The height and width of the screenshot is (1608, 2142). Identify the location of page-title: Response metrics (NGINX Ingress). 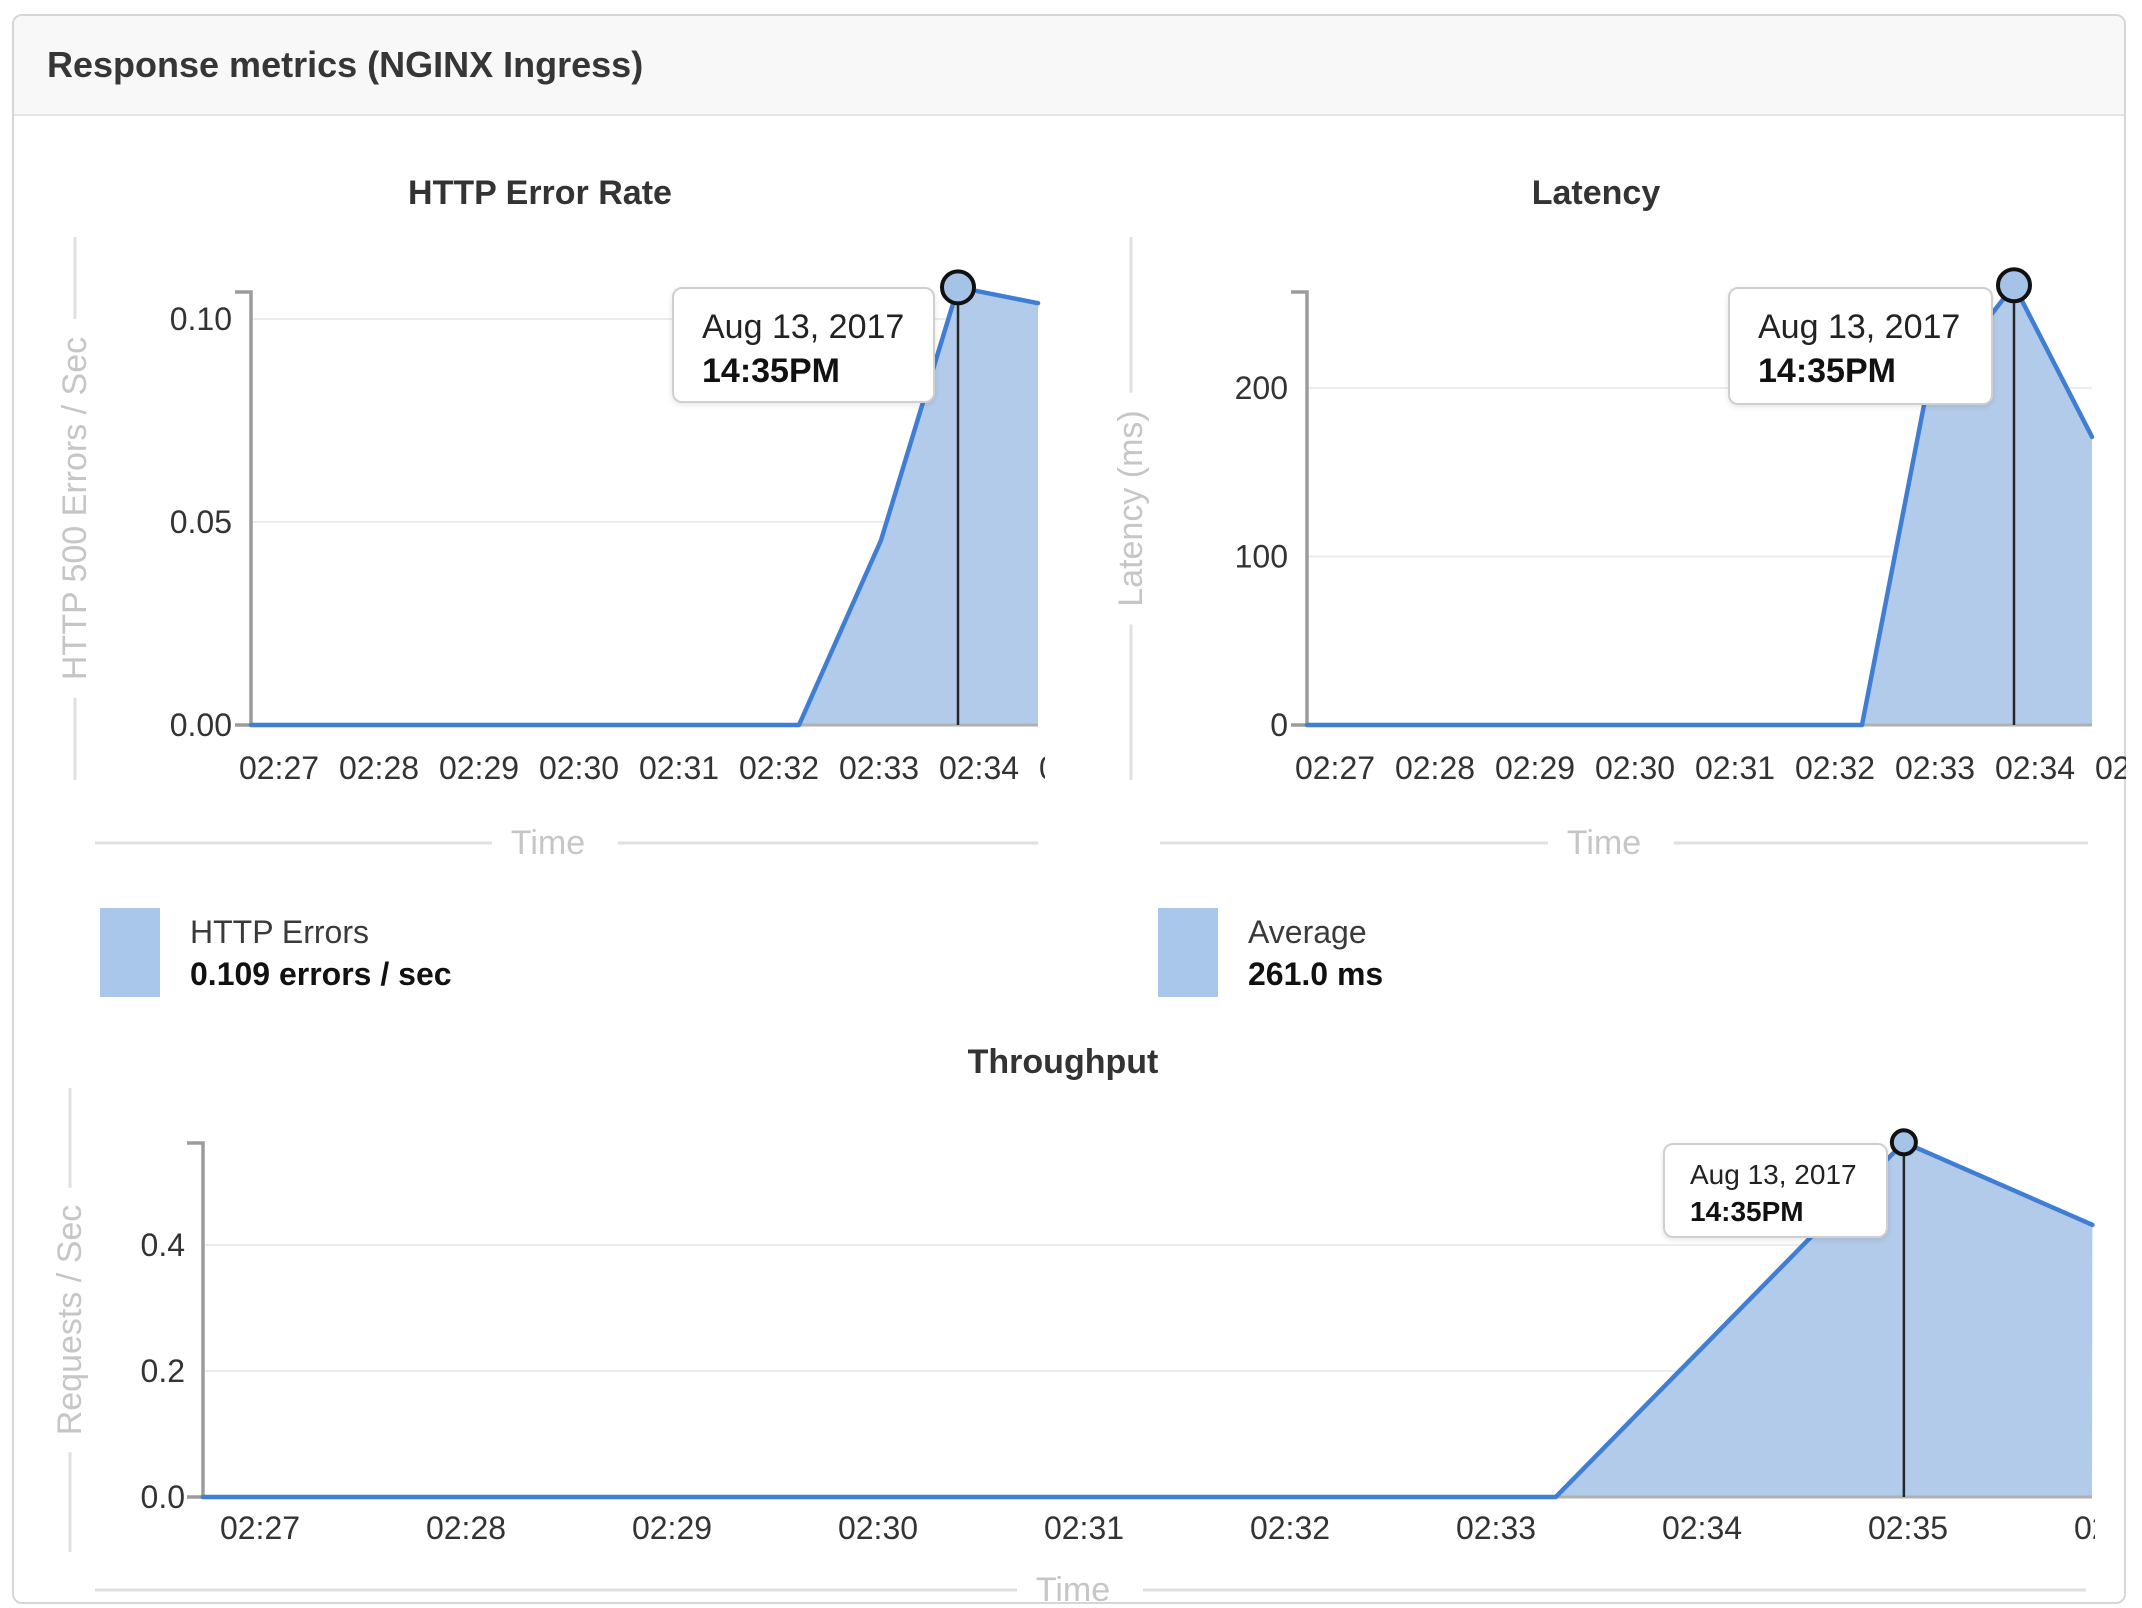
(345, 64).